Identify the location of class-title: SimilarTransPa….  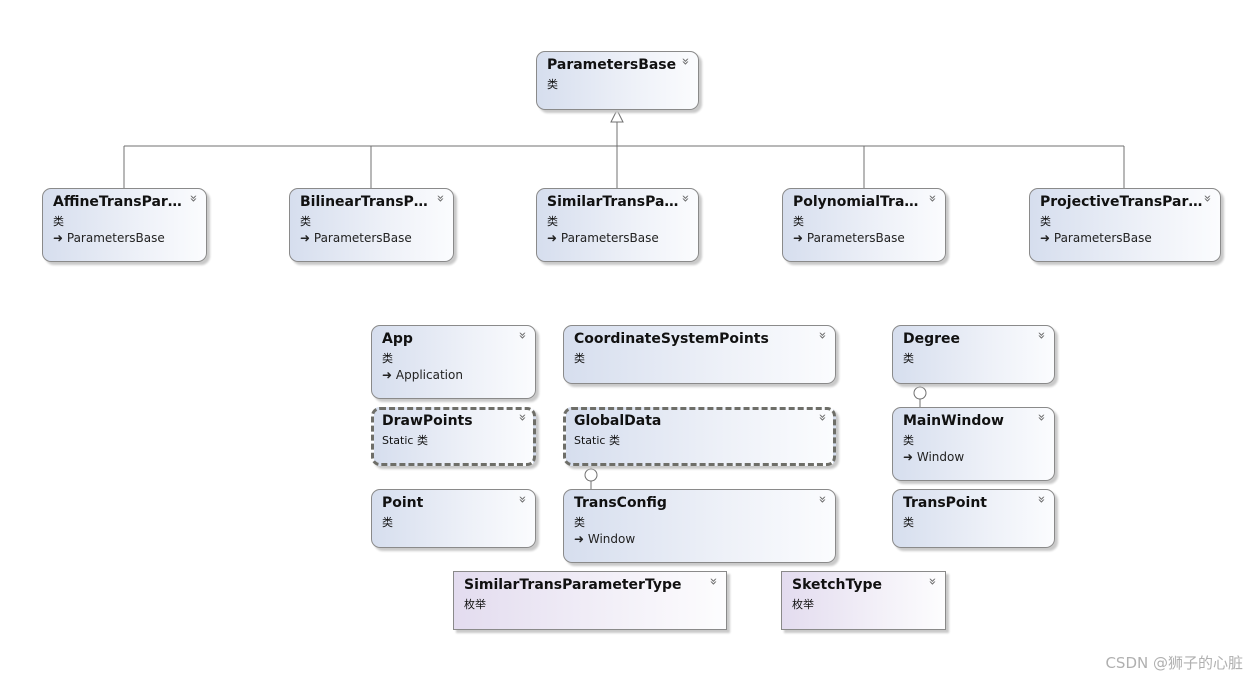
(613, 202).